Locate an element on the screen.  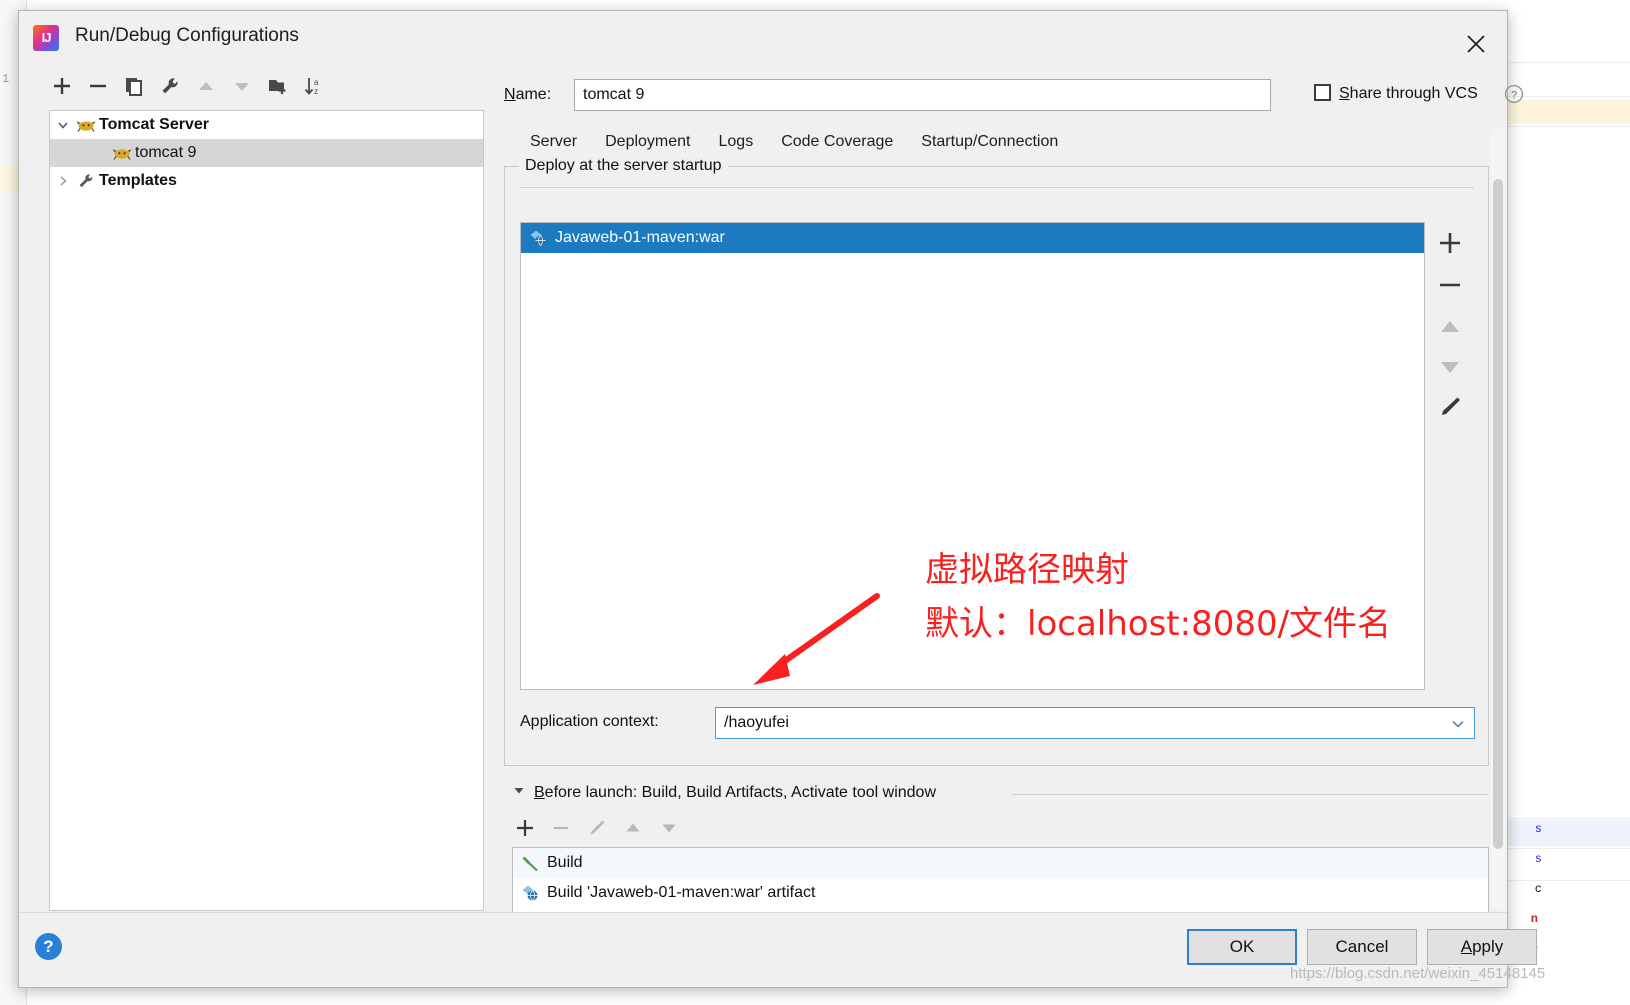
name-label: Name: is located at coordinates (528, 94).